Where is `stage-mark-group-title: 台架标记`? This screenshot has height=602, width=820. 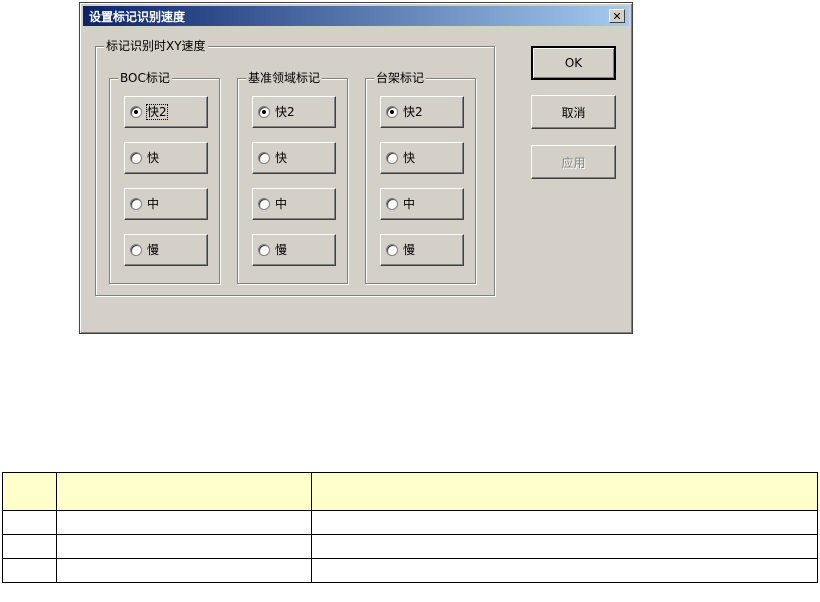 stage-mark-group-title: 台架标记 is located at coordinates (400, 78).